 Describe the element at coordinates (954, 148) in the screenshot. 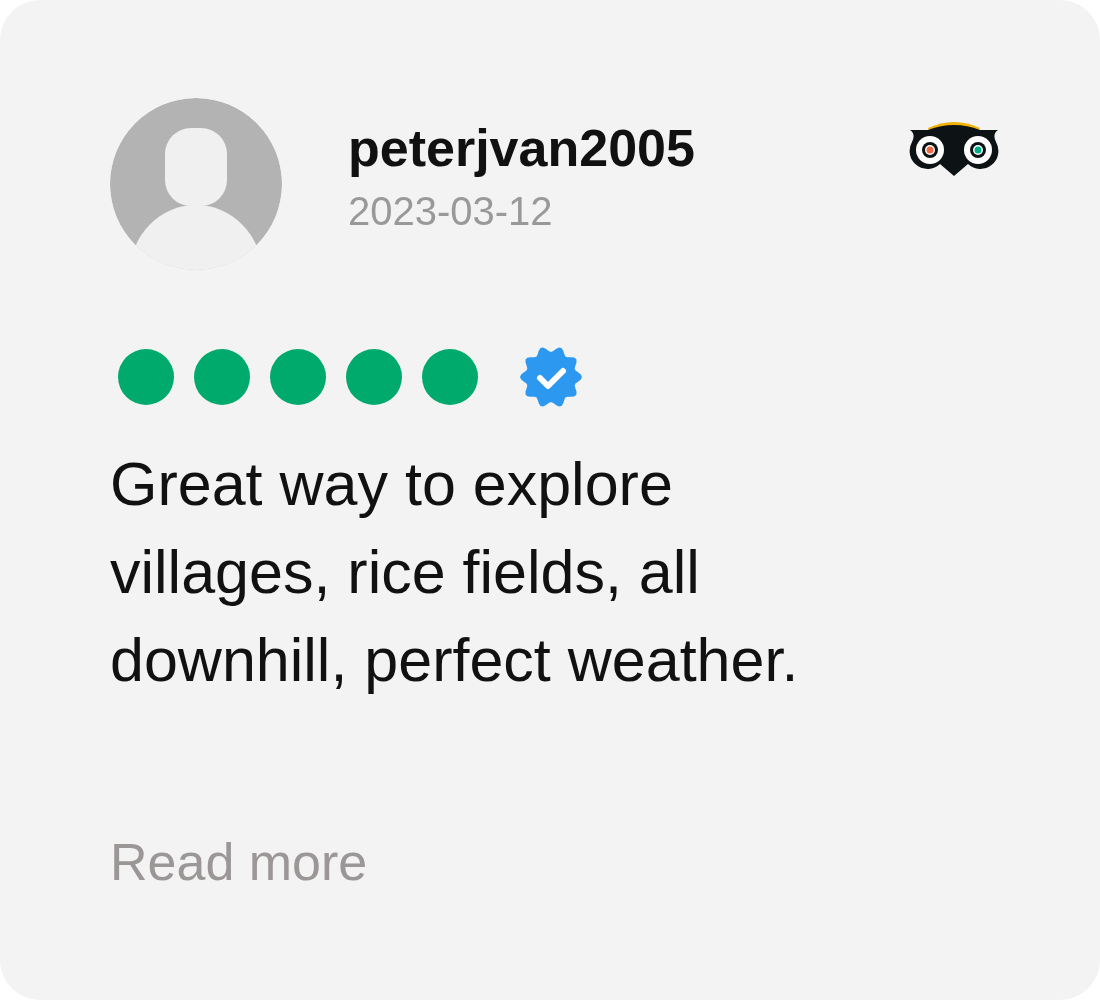

I see `owl-logo-icon` at that location.